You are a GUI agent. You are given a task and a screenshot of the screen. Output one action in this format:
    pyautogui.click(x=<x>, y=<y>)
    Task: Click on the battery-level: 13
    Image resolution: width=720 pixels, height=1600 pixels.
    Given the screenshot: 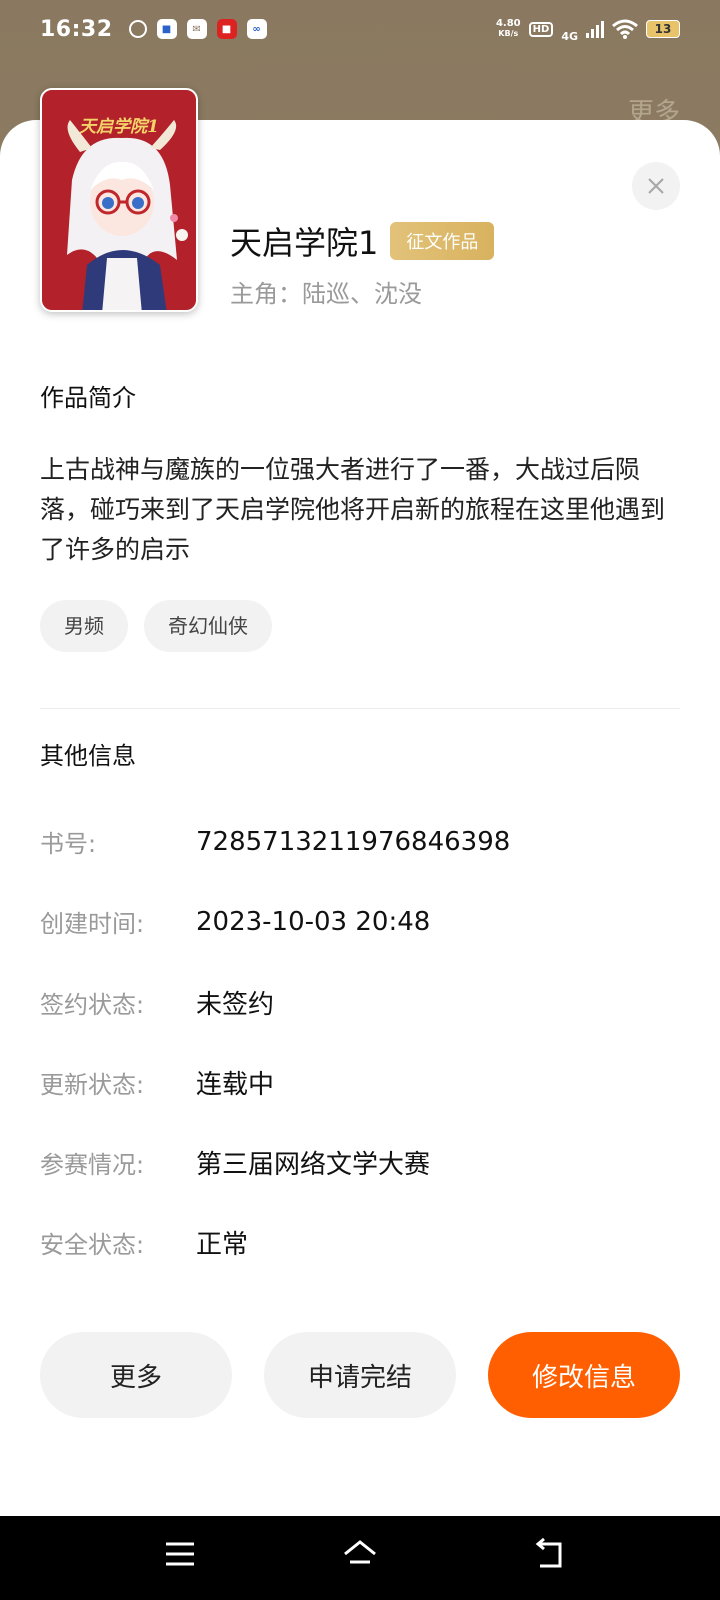 What is the action you would take?
    pyautogui.click(x=663, y=29)
    